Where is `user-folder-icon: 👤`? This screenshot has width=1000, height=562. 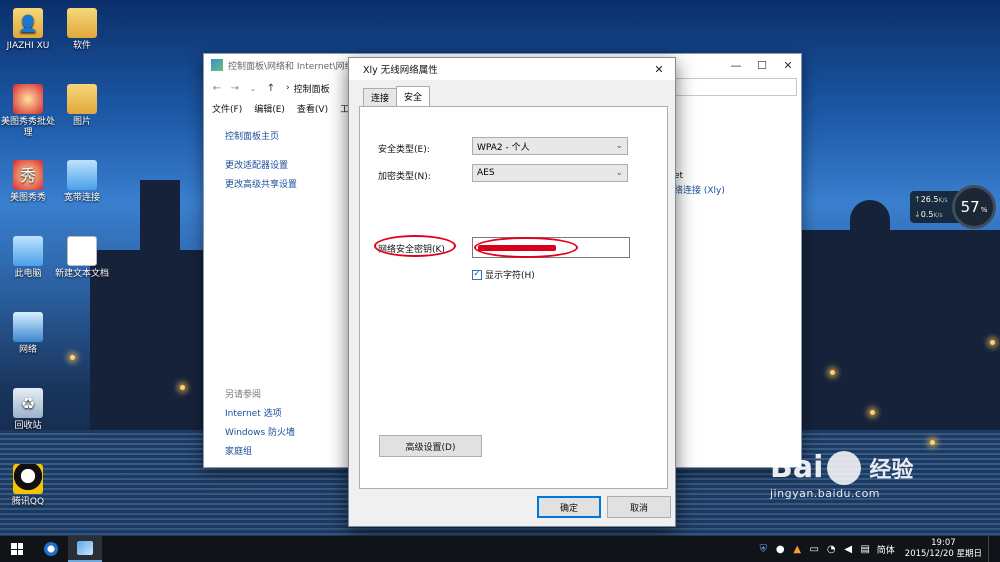
user-folder-icon: 👤 is located at coordinates (28, 23).